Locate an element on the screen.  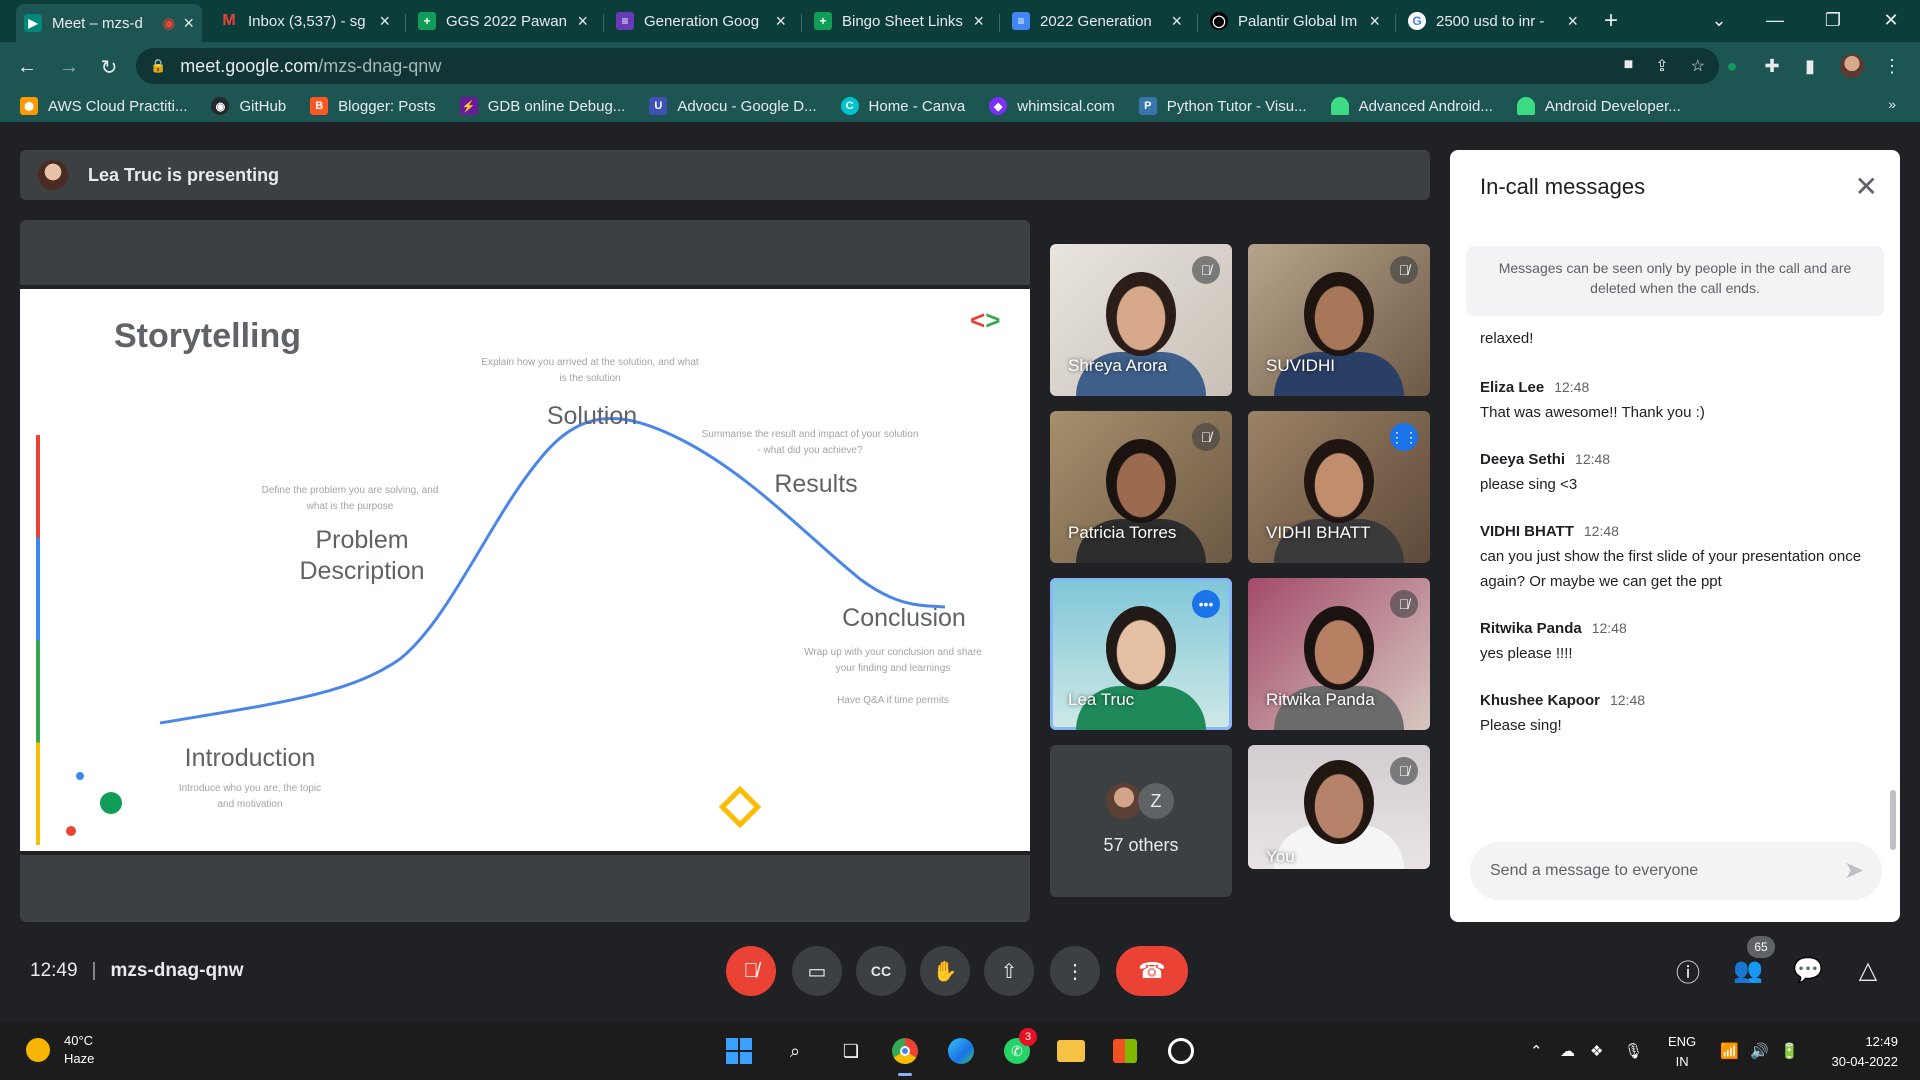
present-button: ⇧ is located at coordinates (1009, 971).